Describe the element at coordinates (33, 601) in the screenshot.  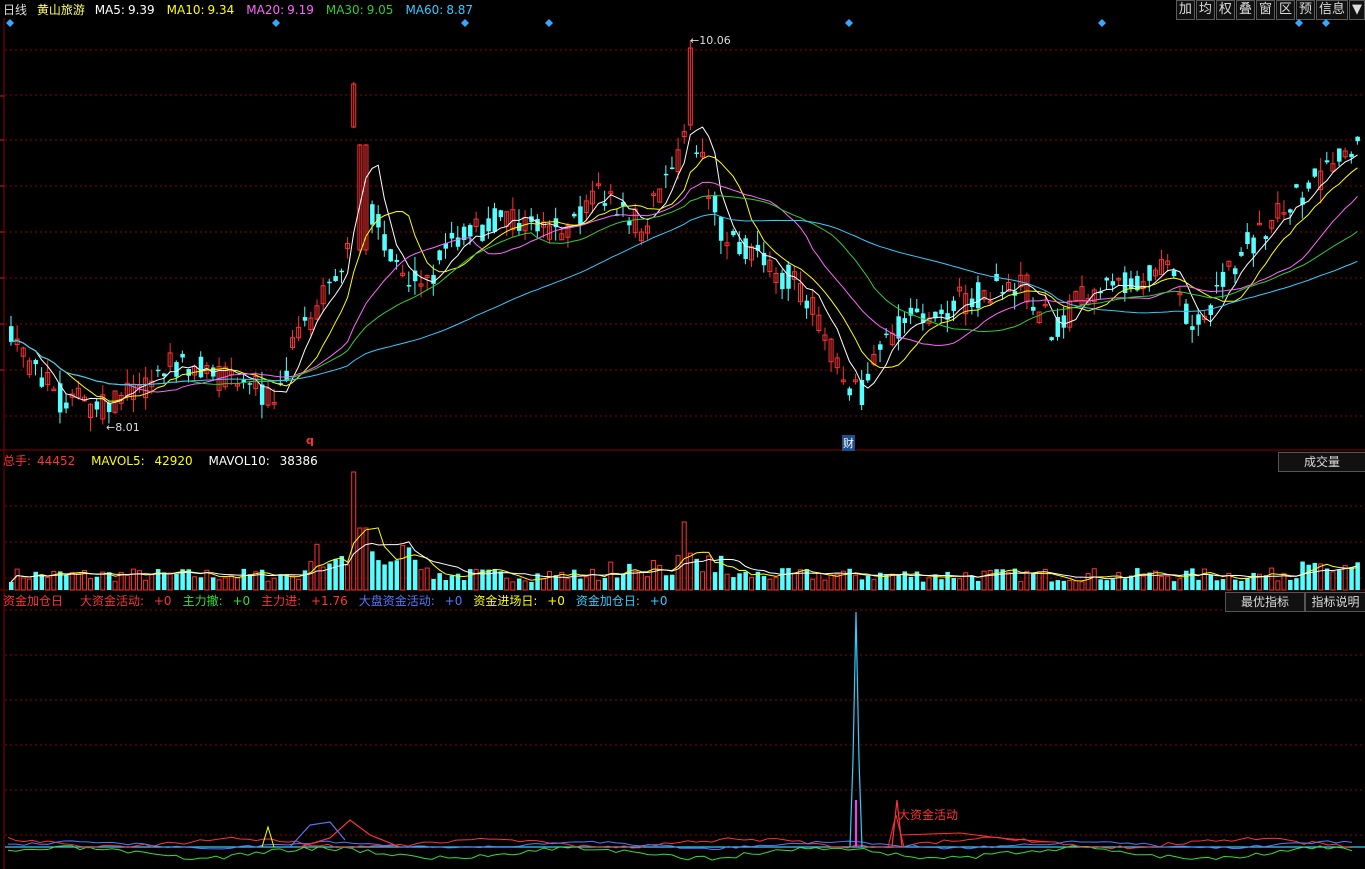
I see `indicator-legend-item: 资金加仓日` at that location.